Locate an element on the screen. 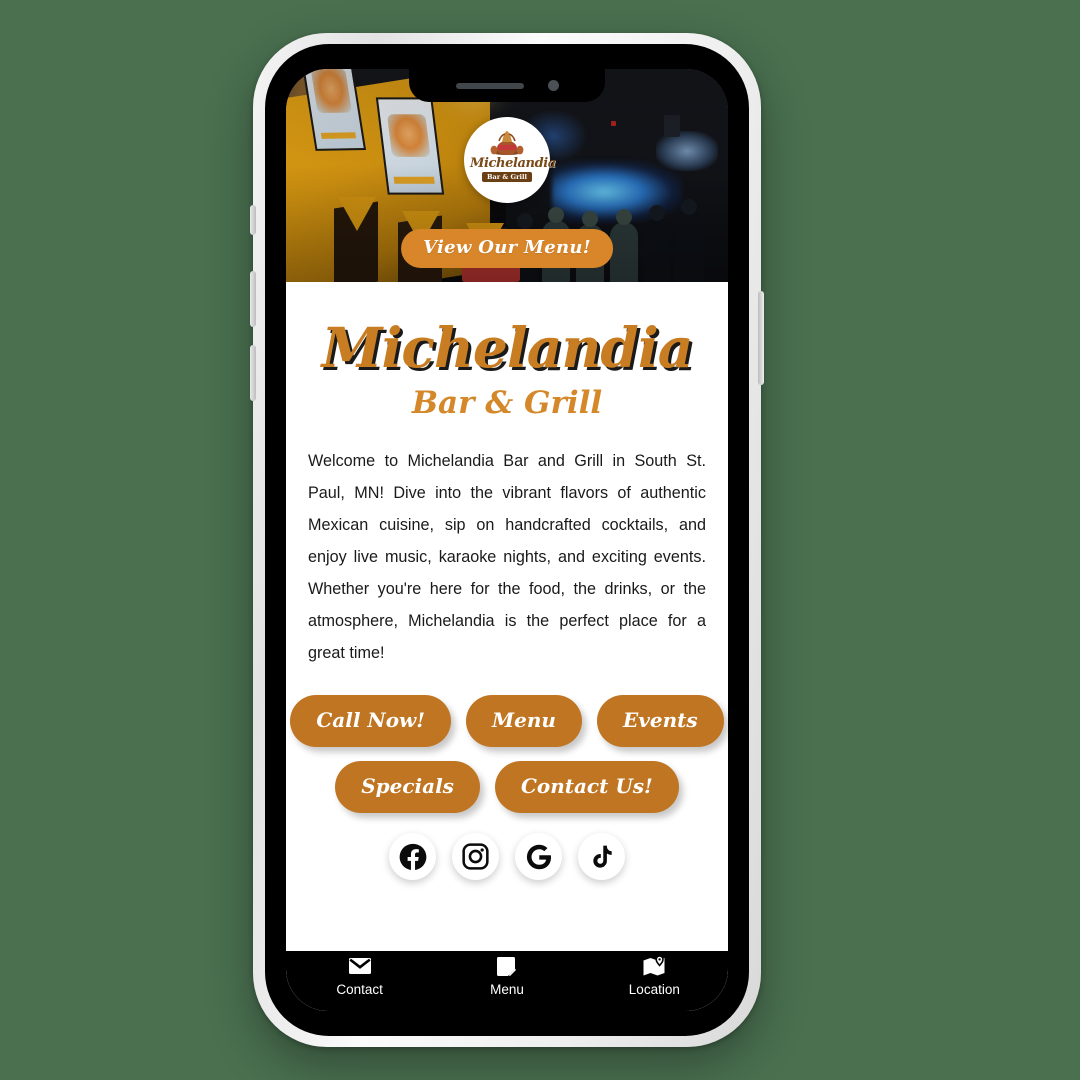 The width and height of the screenshot is (1080, 1080). call-now-button: Call Now! is located at coordinates (371, 721).